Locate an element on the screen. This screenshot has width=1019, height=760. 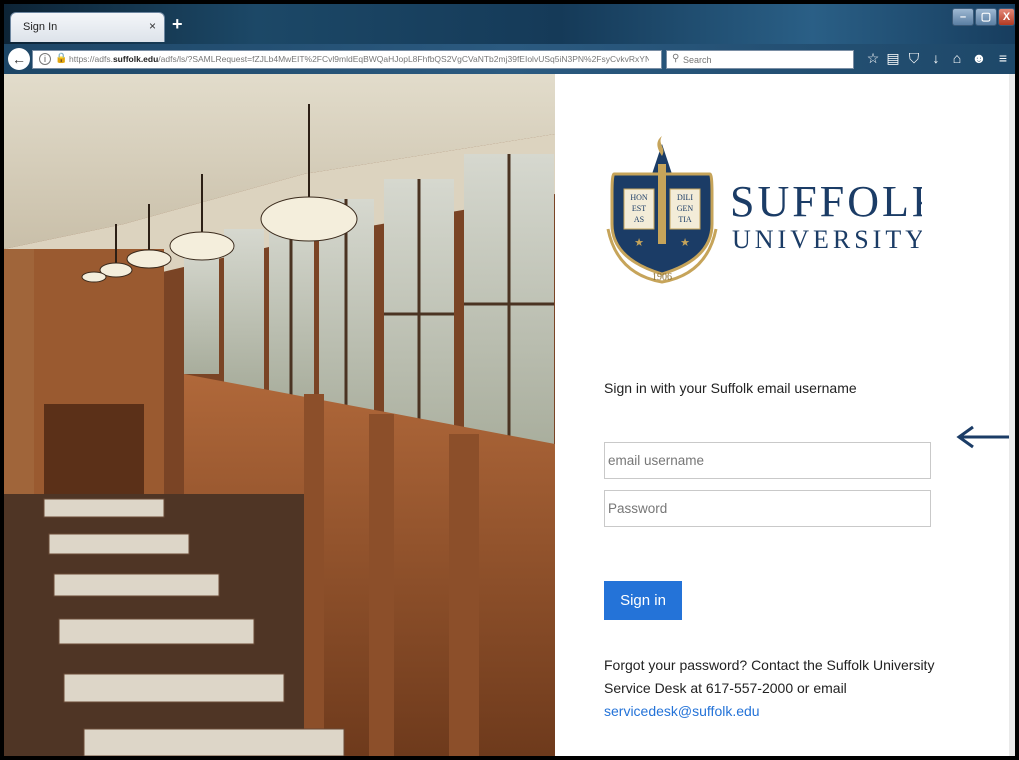
sign-in-button: Sign in is located at coordinates (643, 600).